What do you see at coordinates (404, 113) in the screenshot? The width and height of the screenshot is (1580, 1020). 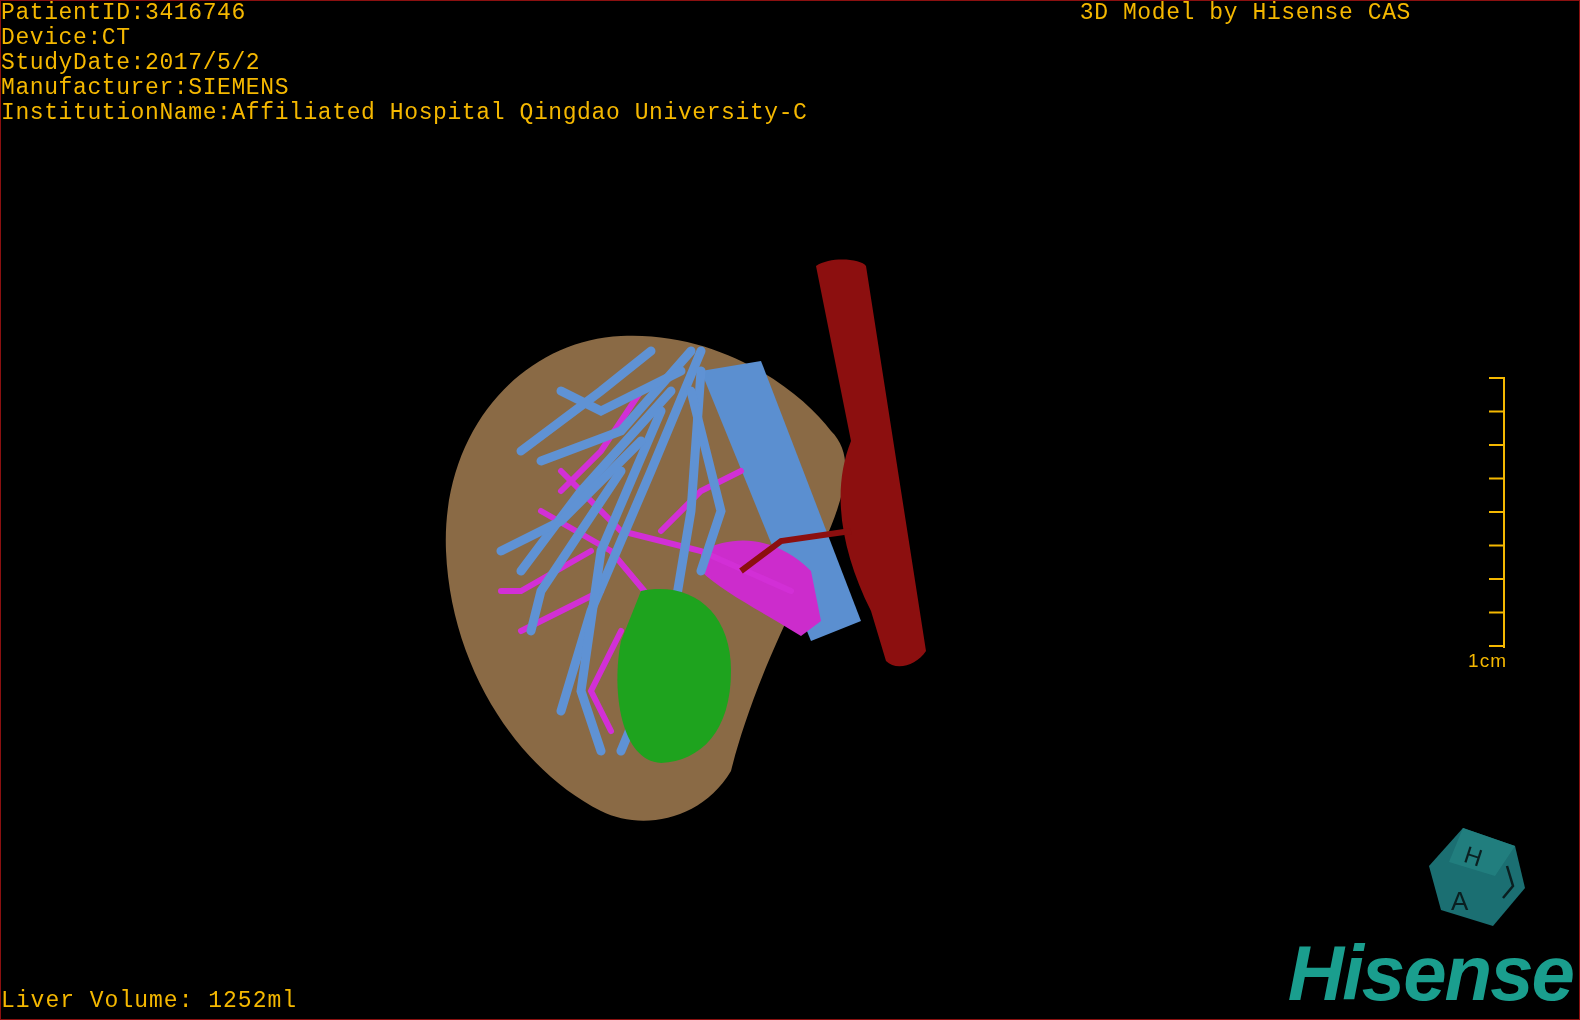 I see `study-info-text: InstitutionName:Affiliated Hospital Qingdao University-C` at bounding box center [404, 113].